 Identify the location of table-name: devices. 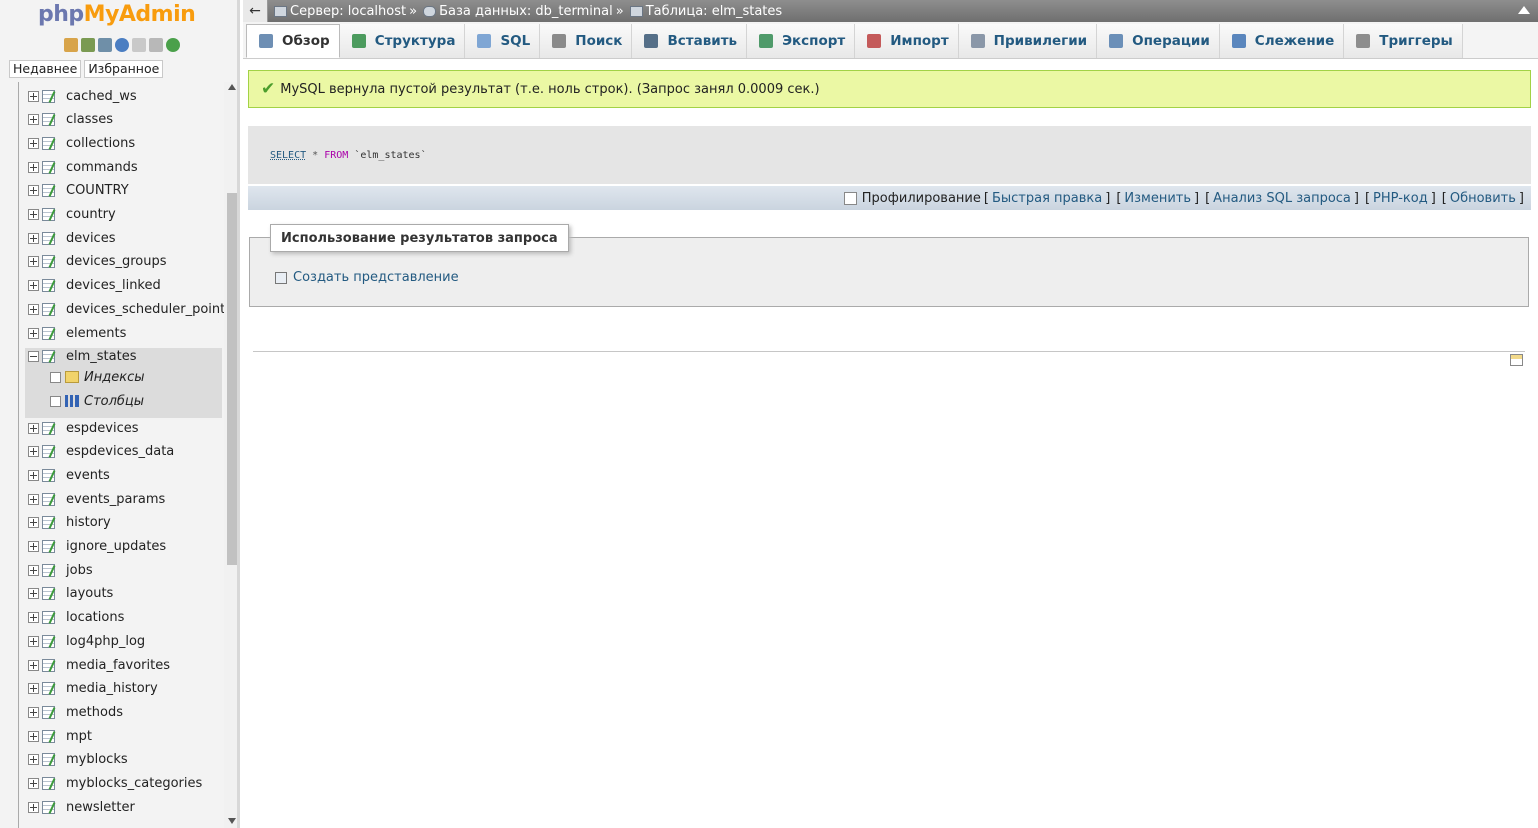
(90, 238).